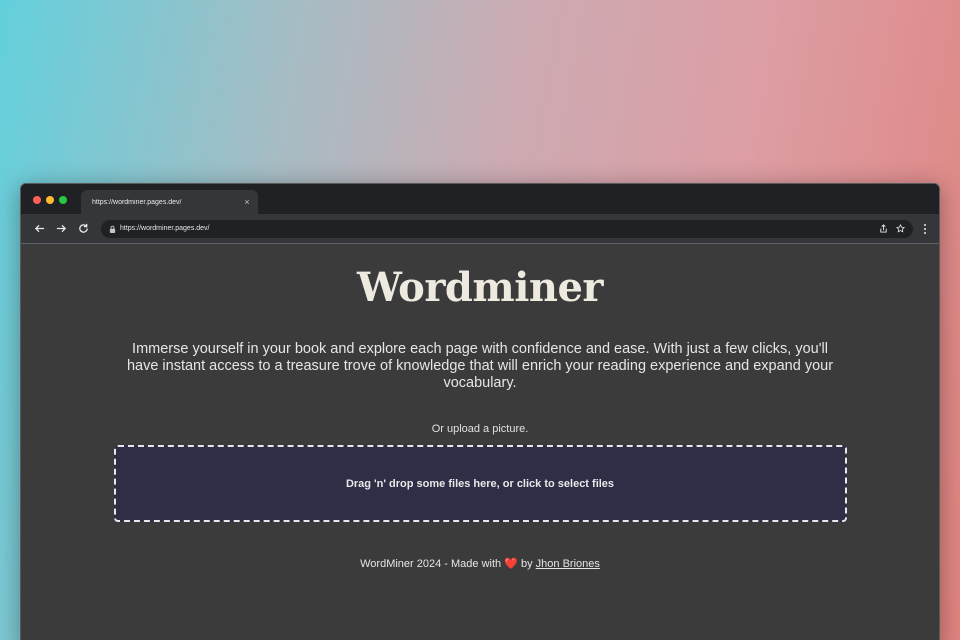  I want to click on reload-icon, so click(83, 228).